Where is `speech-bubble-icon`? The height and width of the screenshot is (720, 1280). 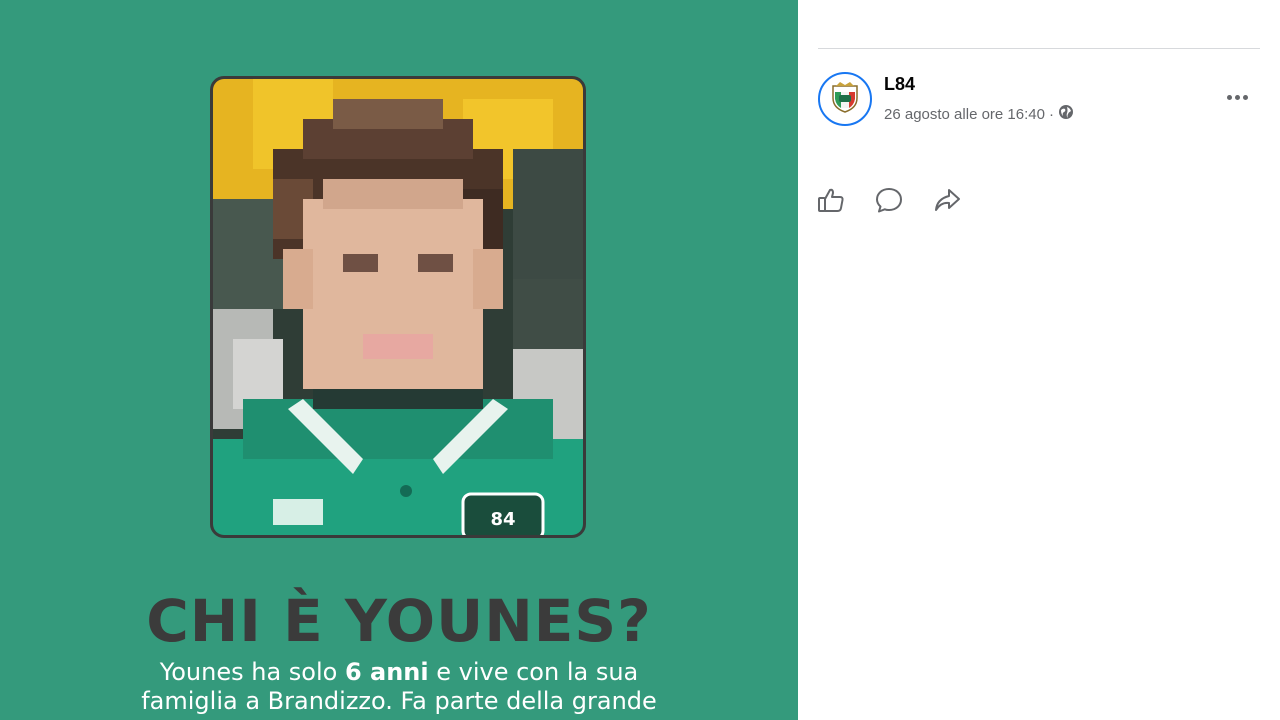 speech-bubble-icon is located at coordinates (889, 202).